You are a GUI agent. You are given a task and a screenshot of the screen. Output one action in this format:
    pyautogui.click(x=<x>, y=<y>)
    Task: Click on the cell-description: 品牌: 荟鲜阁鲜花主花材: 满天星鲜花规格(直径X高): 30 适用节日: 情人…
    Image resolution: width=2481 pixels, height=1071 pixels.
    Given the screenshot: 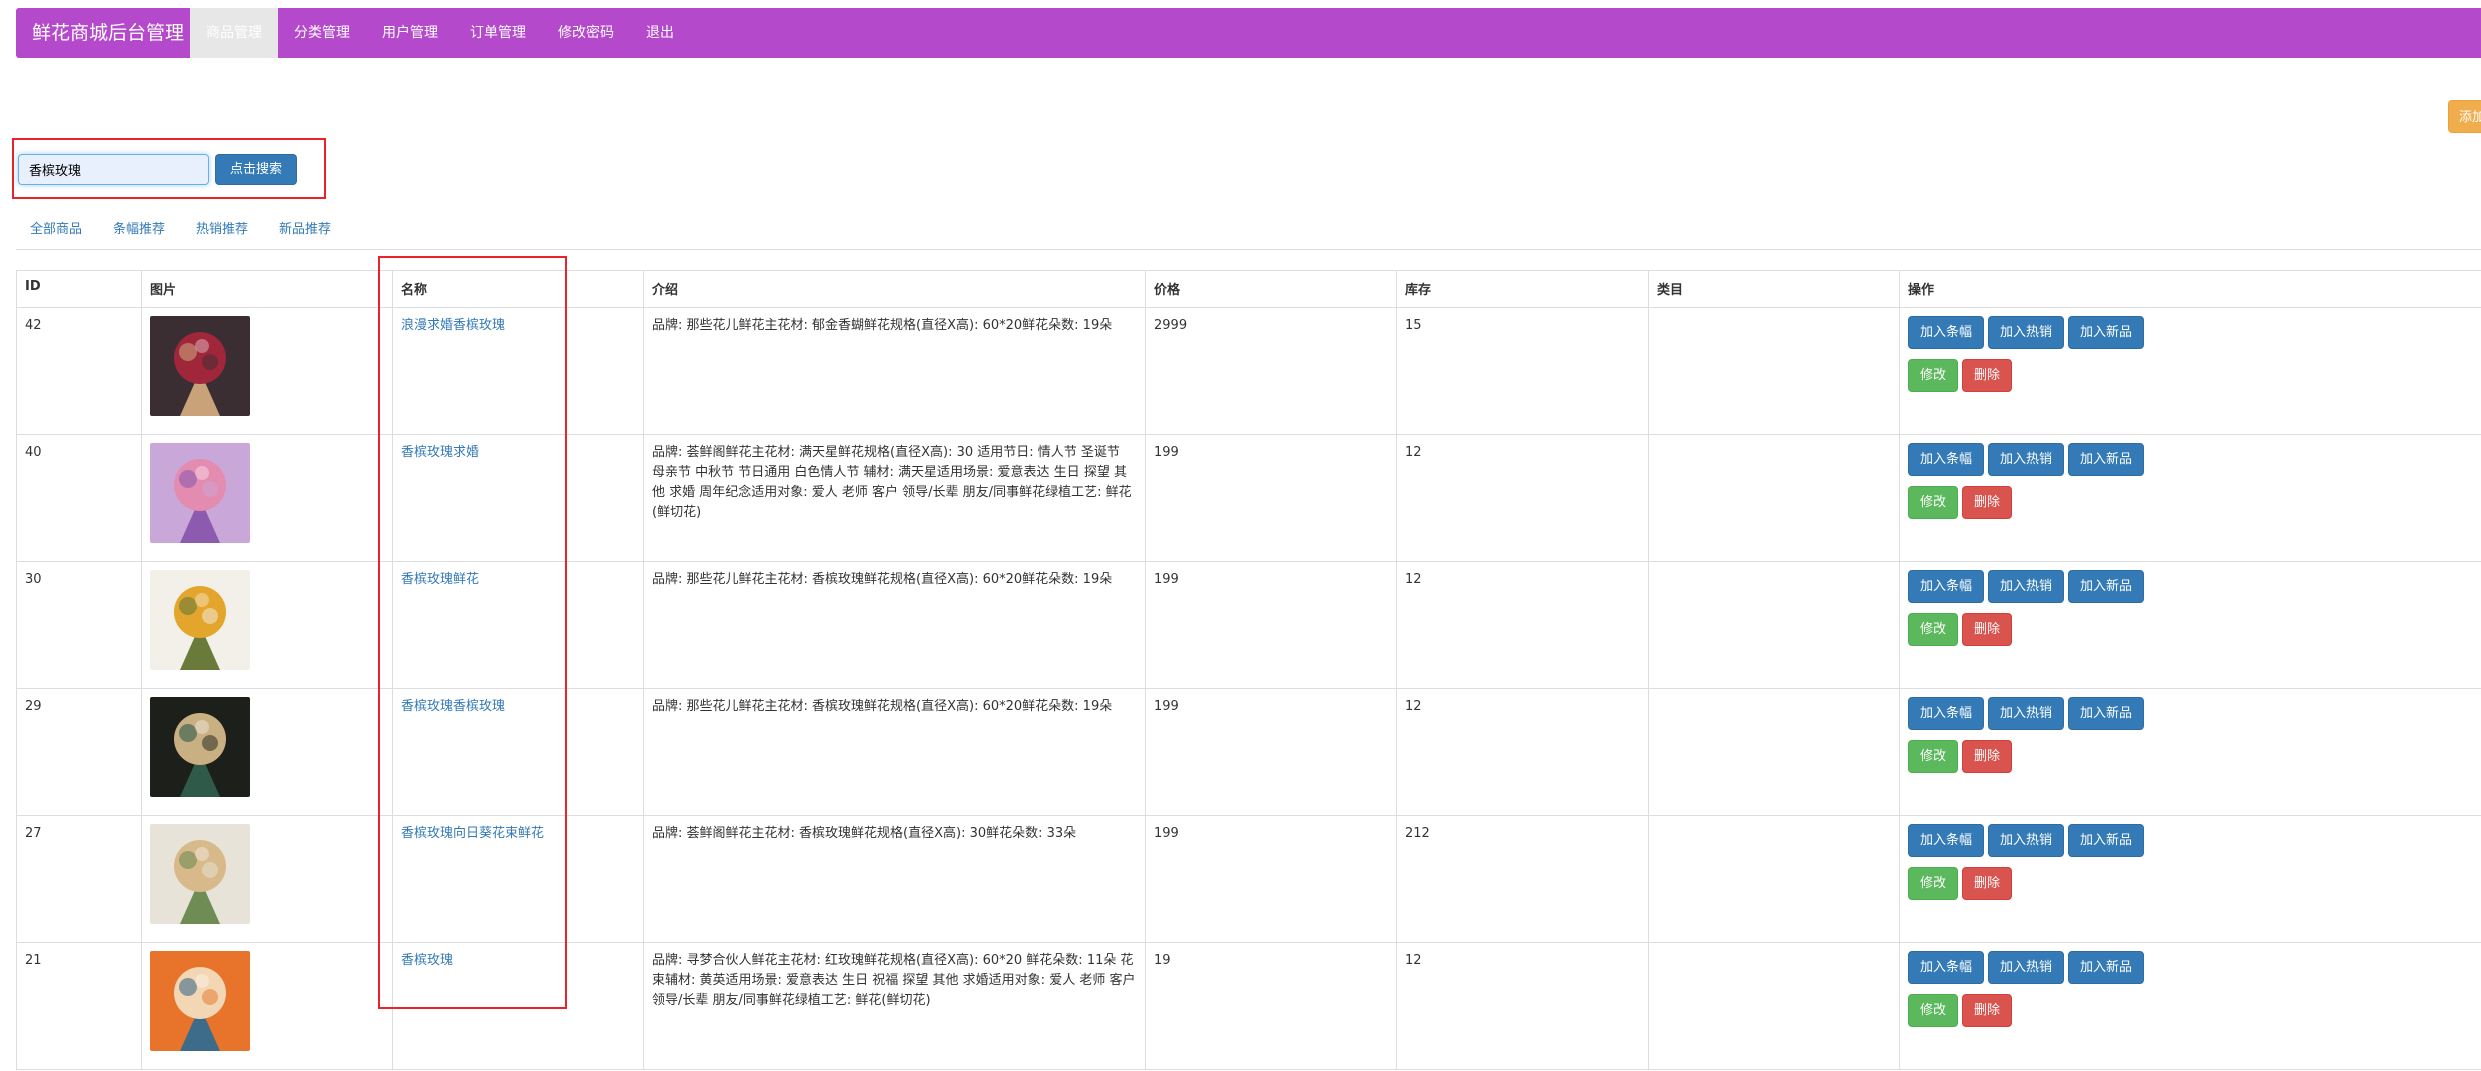 What is the action you would take?
    pyautogui.click(x=894, y=498)
    